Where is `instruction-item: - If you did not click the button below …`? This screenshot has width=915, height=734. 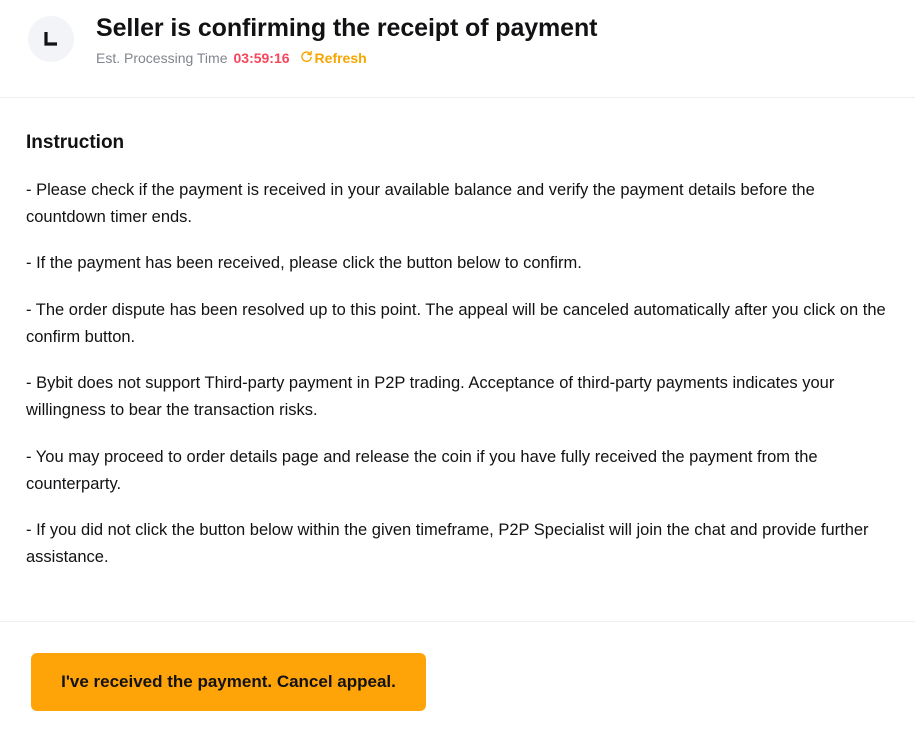 instruction-item: - If you did not click the button below … is located at coordinates (447, 543).